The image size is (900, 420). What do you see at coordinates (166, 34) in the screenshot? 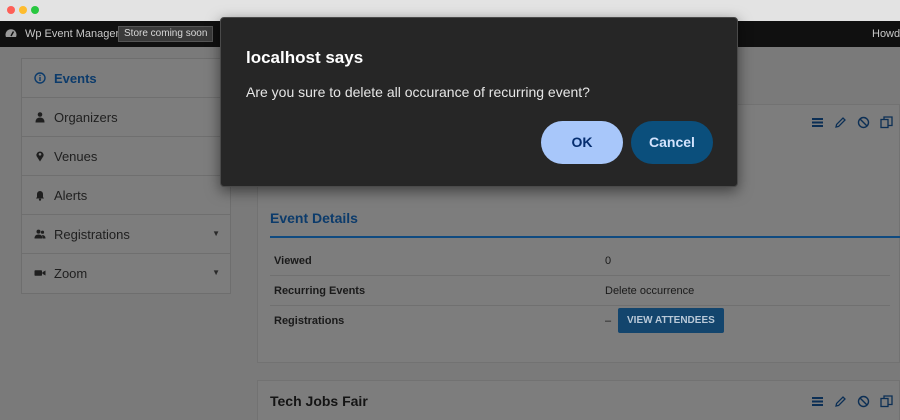
I see `store-status-badge: Store coming soon` at bounding box center [166, 34].